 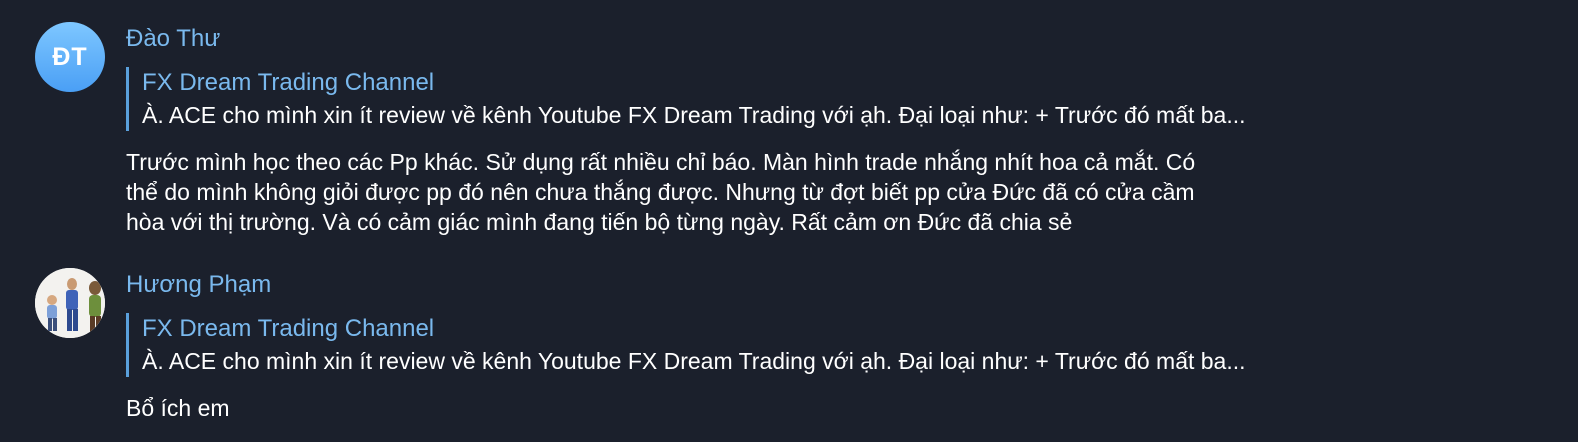 I want to click on sender-name: Đào Thư, so click(x=173, y=39).